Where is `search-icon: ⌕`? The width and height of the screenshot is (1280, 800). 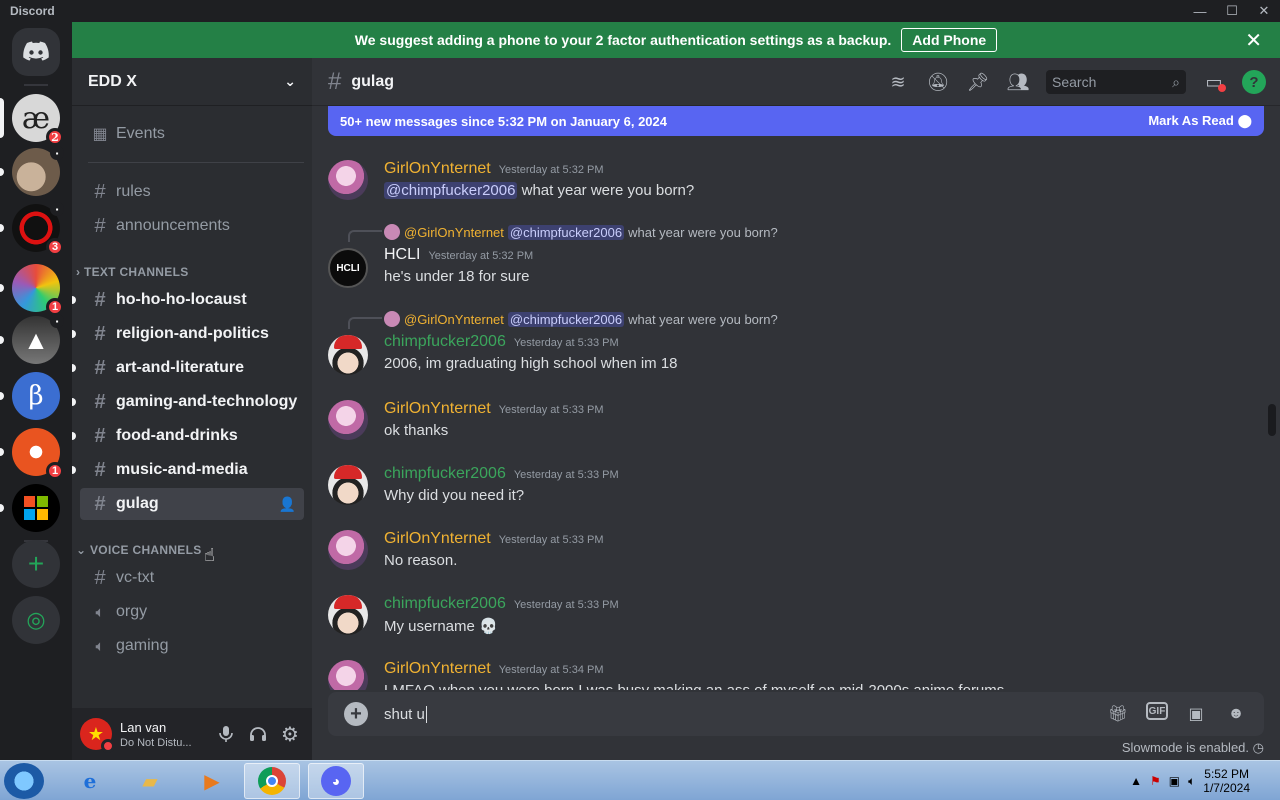
search-icon: ⌕ is located at coordinates (1176, 81).